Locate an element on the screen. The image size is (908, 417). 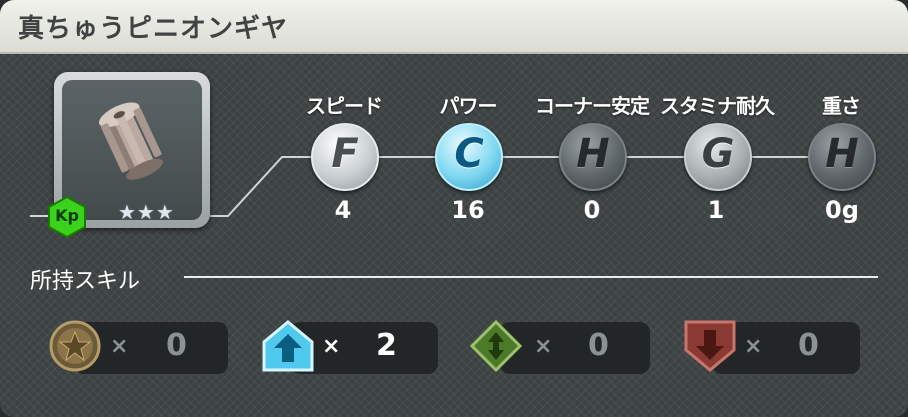
kp-badge: Kp is located at coordinates (67, 217).